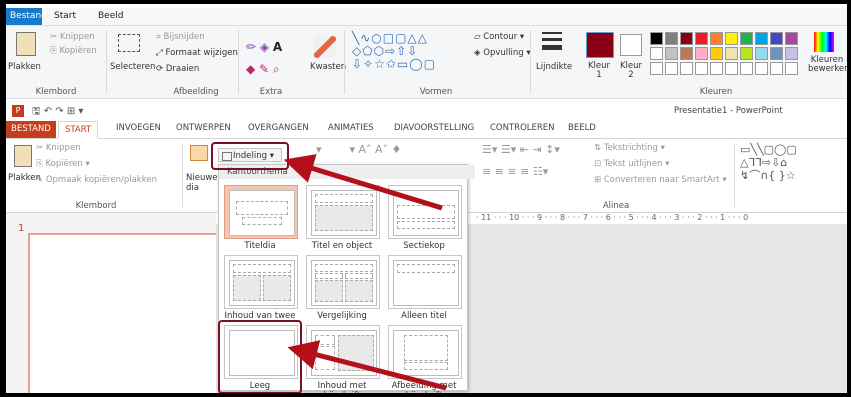  I want to click on arrow-to-blank-layout, so click(367, 365).